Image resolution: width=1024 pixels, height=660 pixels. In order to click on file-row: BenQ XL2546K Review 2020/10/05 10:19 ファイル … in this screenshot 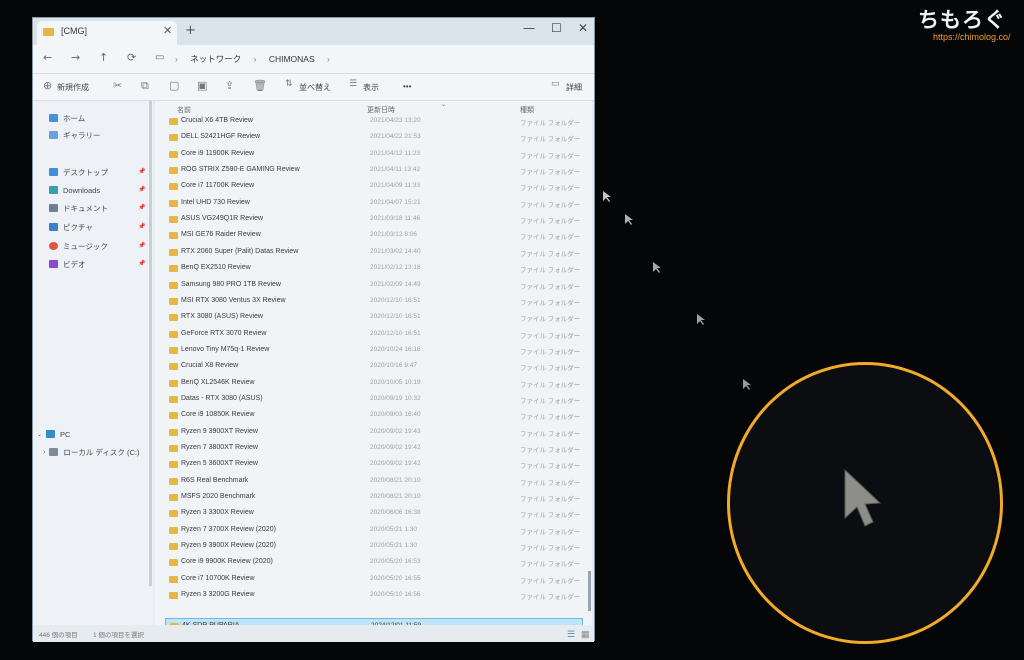, I will do `click(374, 384)`.